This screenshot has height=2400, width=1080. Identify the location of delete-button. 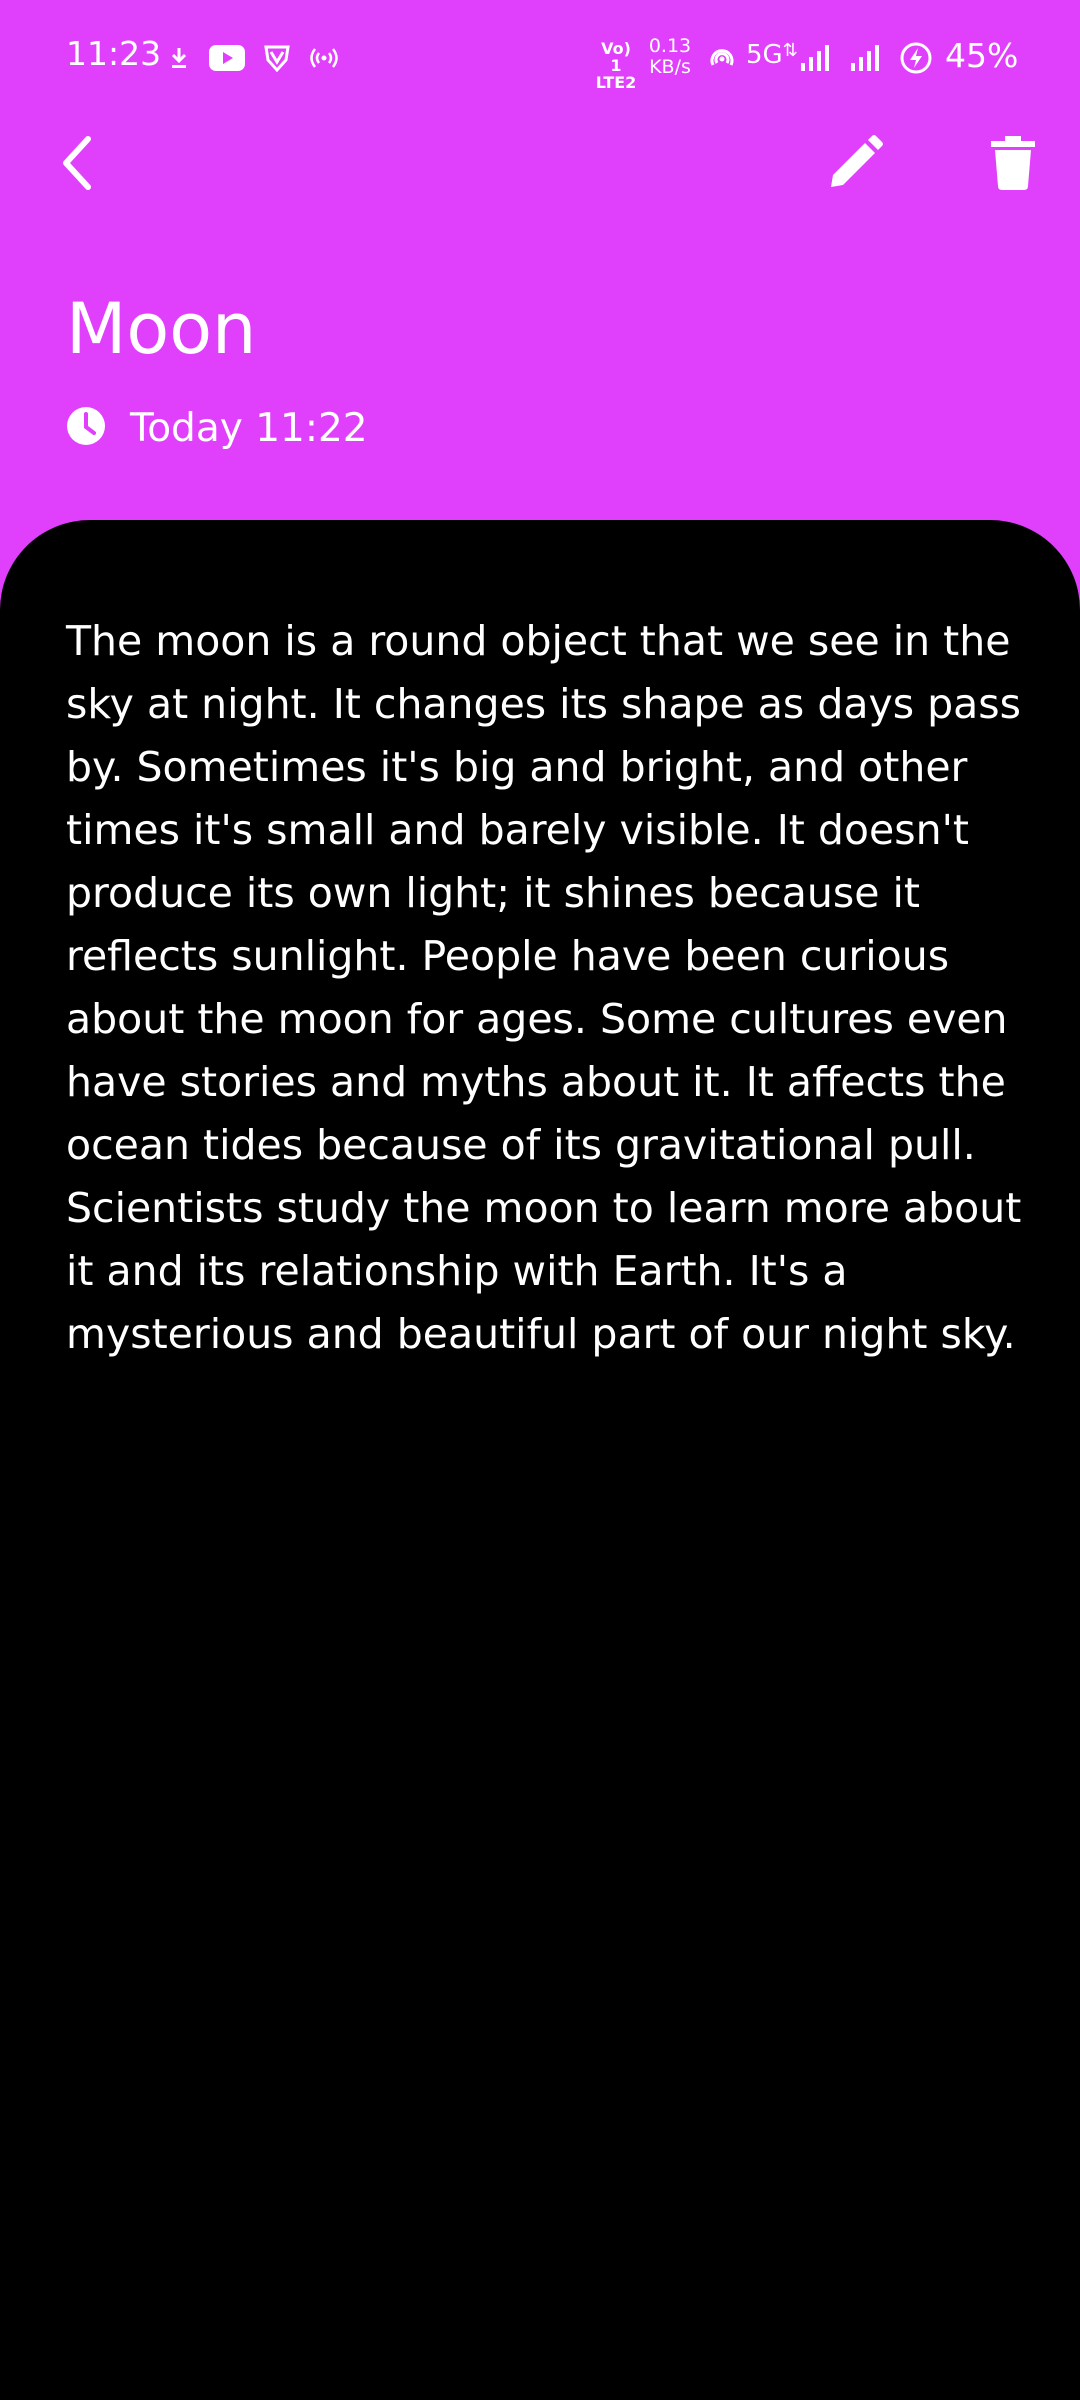
(1013, 165).